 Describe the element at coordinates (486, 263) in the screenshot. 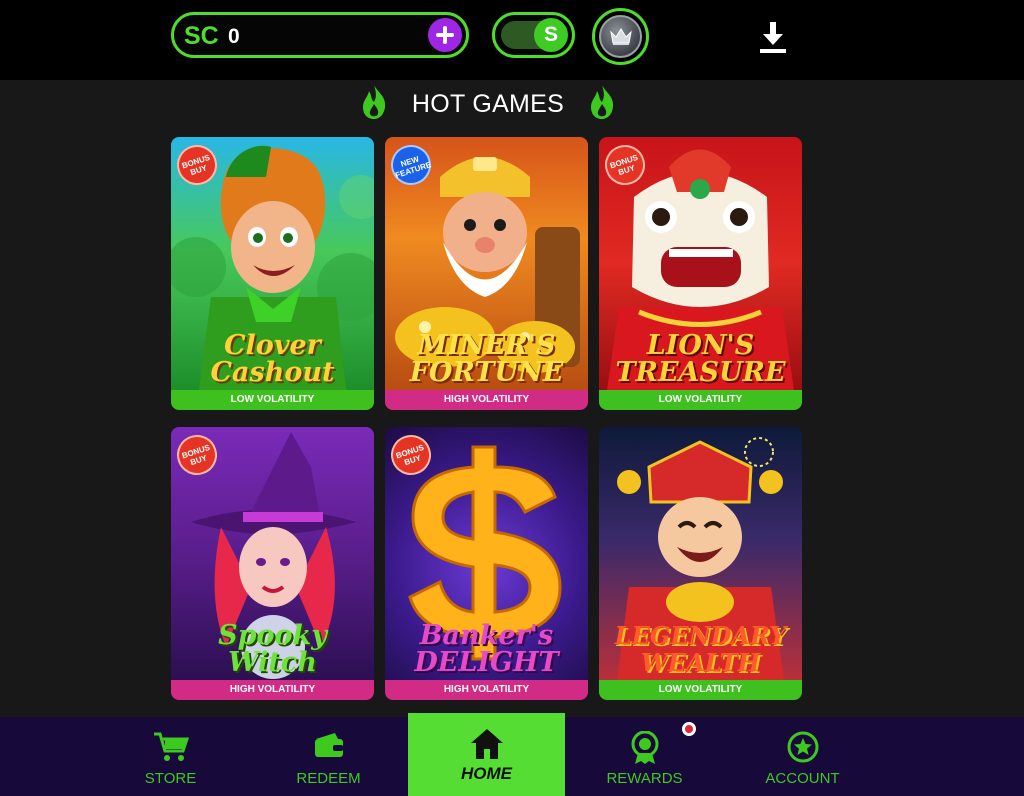

I see `game-art: MINER'S FORTUNE NEW FEATURE` at that location.